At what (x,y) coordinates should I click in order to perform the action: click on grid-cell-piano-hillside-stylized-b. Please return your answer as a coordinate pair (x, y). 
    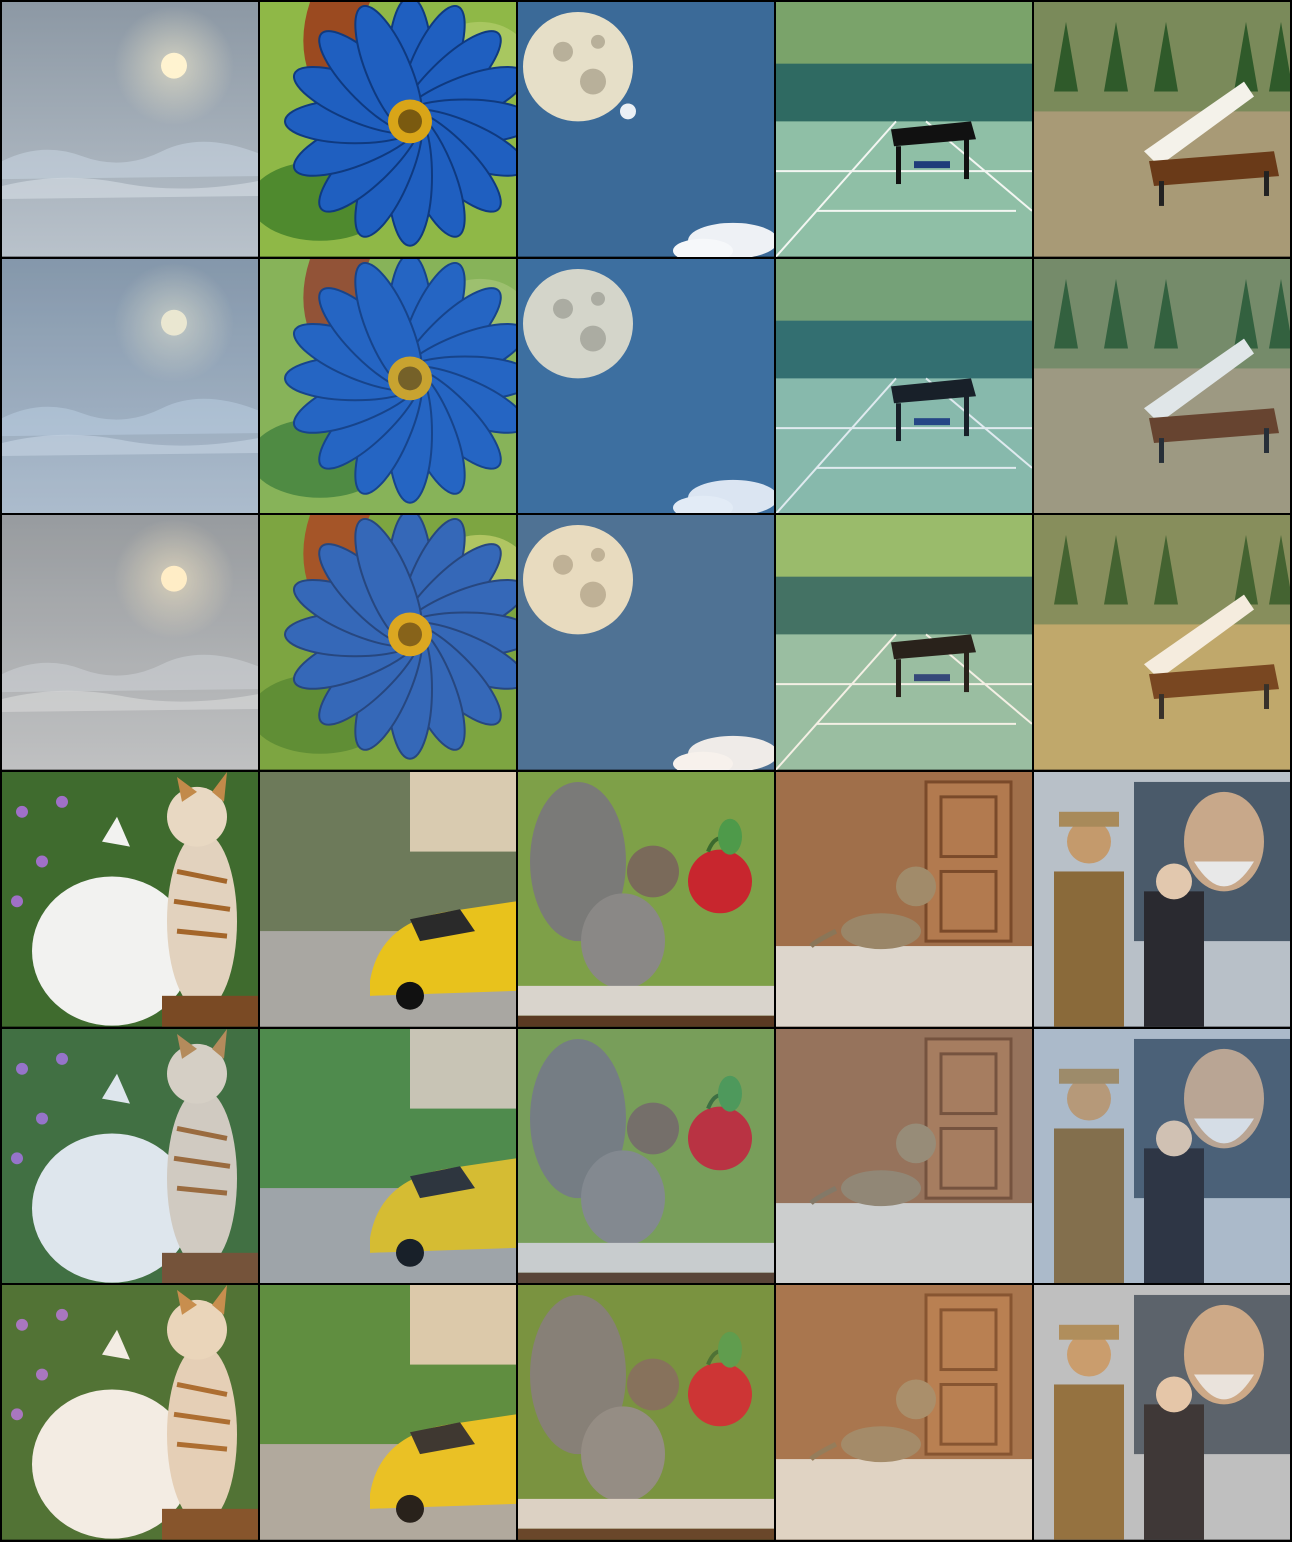
    Looking at the image, I should click on (1162, 642).